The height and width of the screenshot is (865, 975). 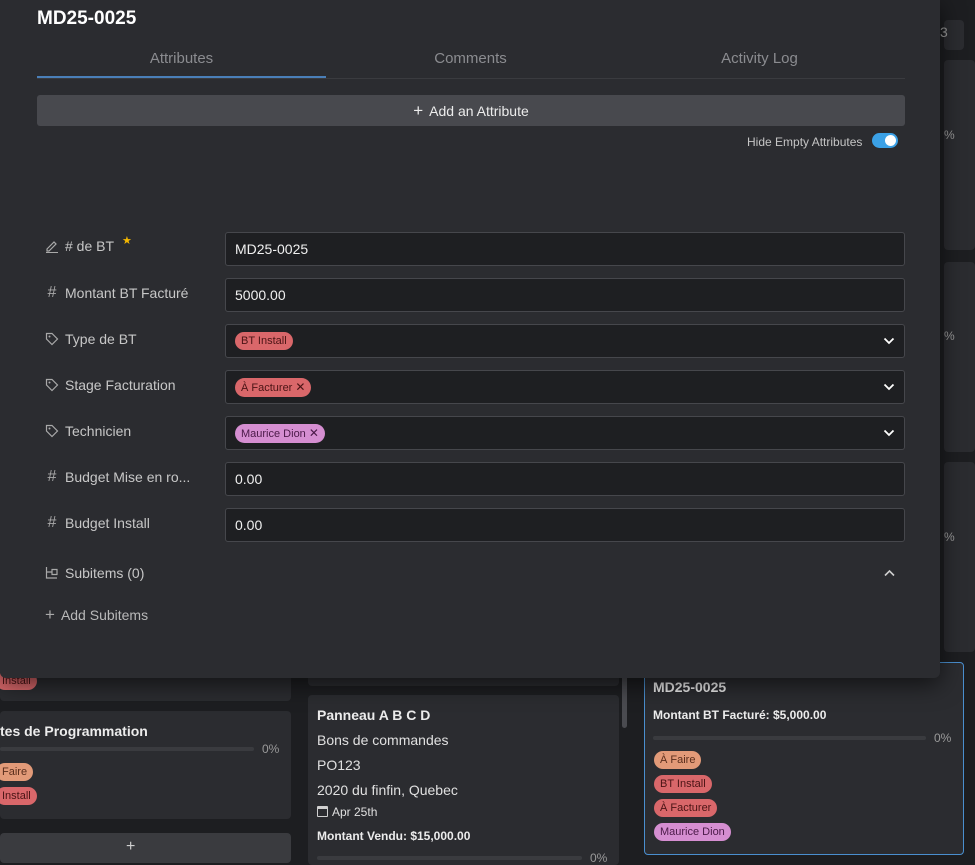 I want to click on tab-activity-log: Activity Log, so click(x=759, y=58).